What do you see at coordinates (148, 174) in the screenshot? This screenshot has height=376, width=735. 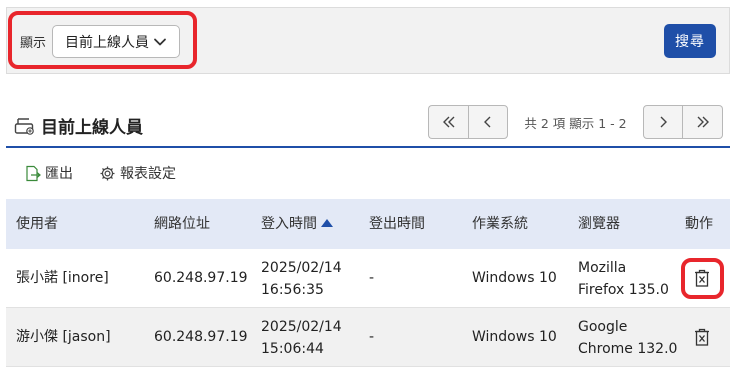 I see `settings-label: 報表設定` at bounding box center [148, 174].